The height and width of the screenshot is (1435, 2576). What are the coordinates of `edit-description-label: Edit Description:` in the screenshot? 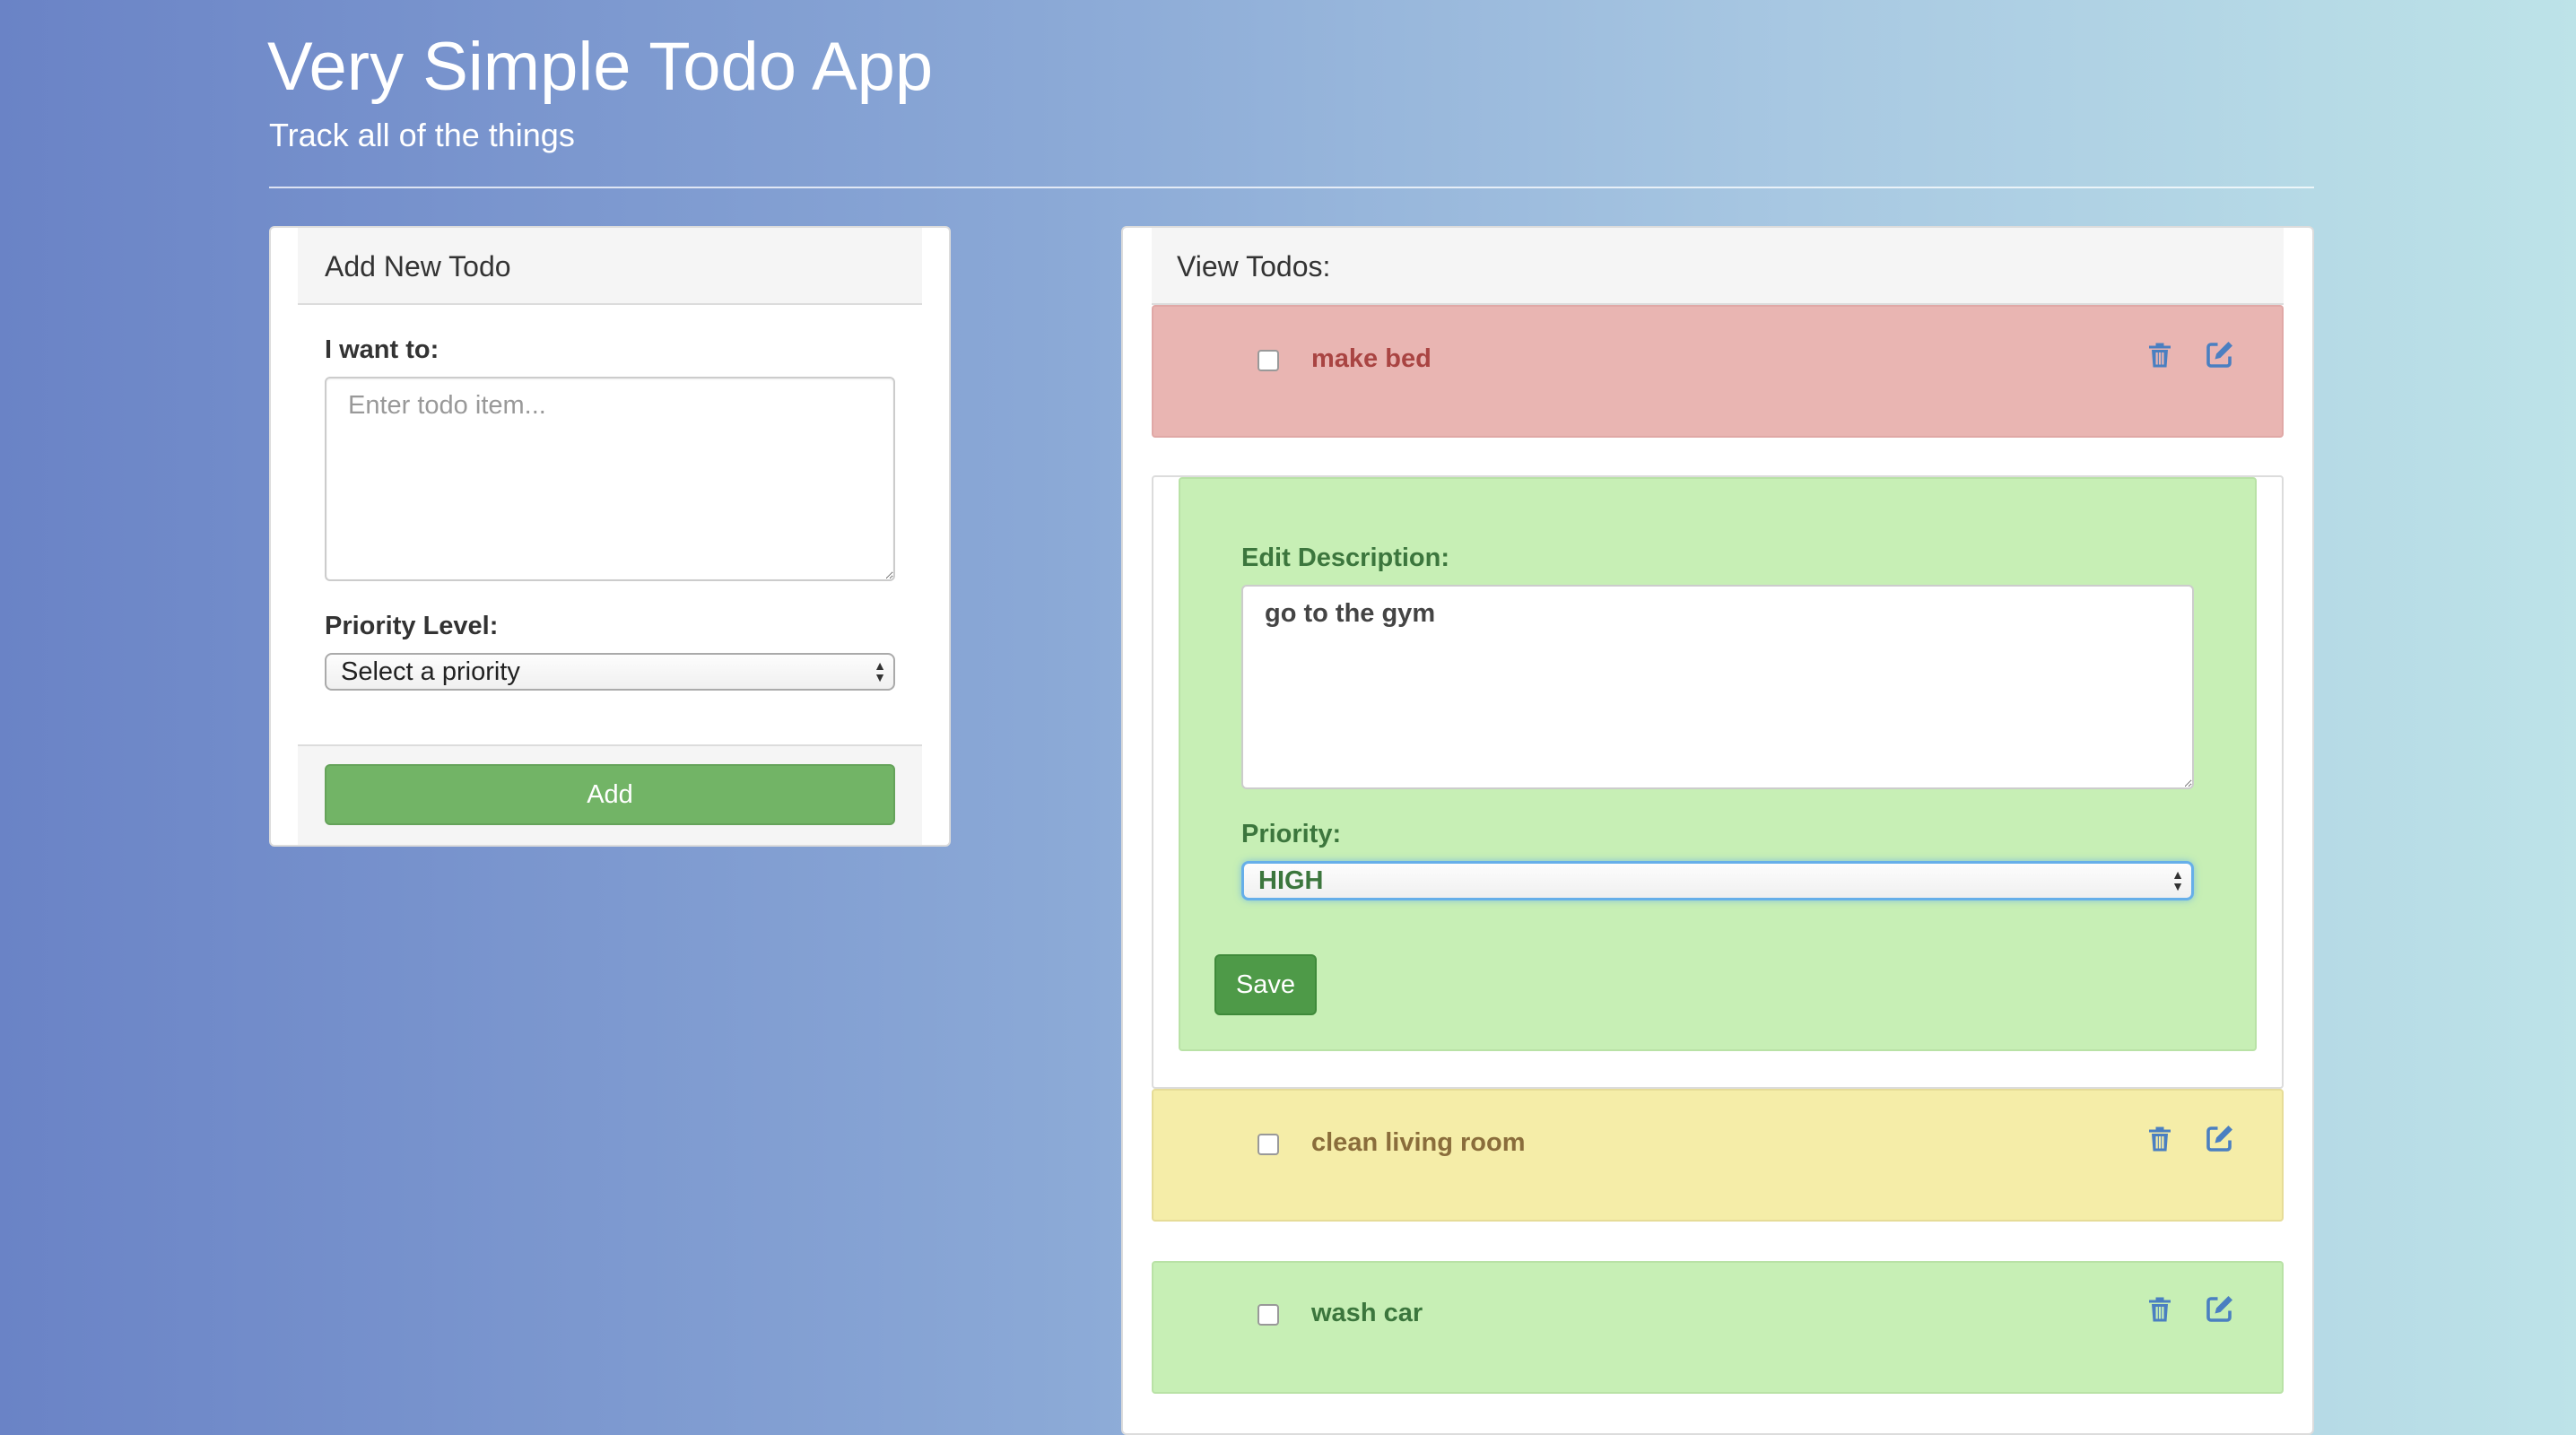 It's located at (1345, 558).